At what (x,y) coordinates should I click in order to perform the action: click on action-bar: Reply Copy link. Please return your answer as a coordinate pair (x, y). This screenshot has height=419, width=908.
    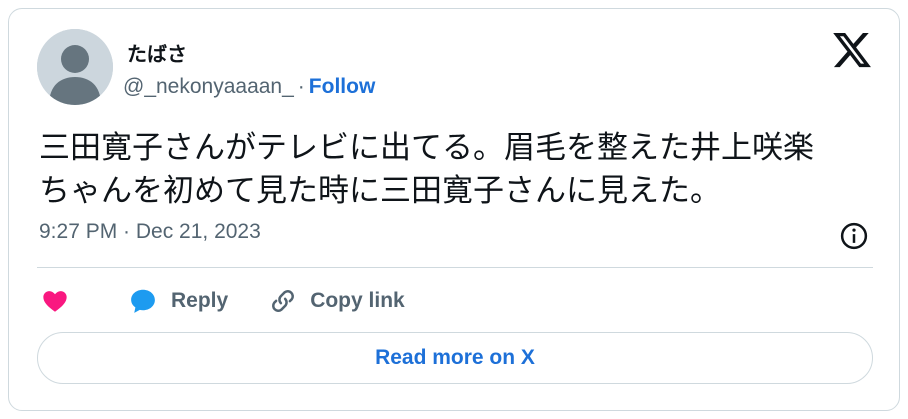
    Looking at the image, I should click on (221, 301).